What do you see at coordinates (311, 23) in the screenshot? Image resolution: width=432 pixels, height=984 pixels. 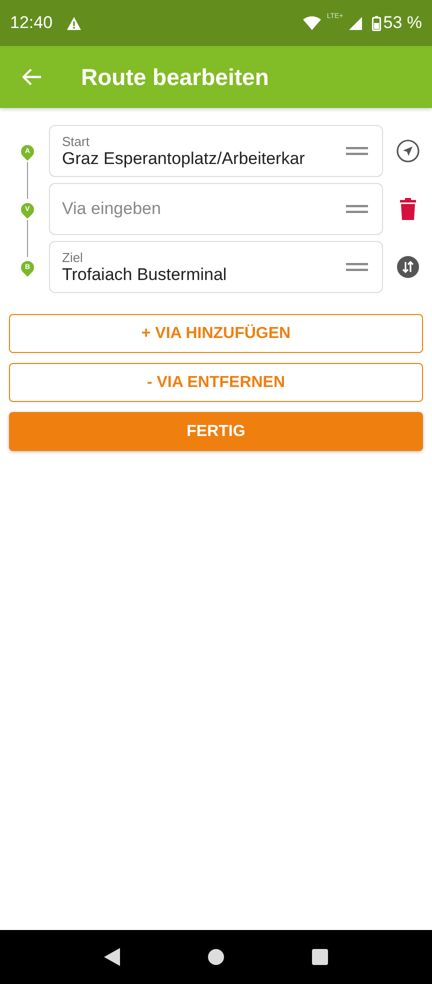 I see `wifi-icon` at bounding box center [311, 23].